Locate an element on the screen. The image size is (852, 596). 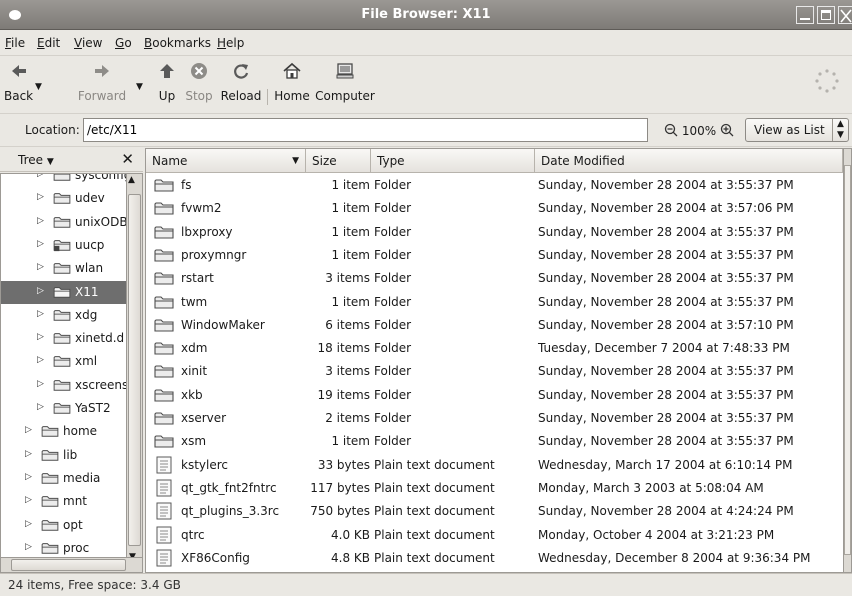
reload-icon is located at coordinates (241, 71).